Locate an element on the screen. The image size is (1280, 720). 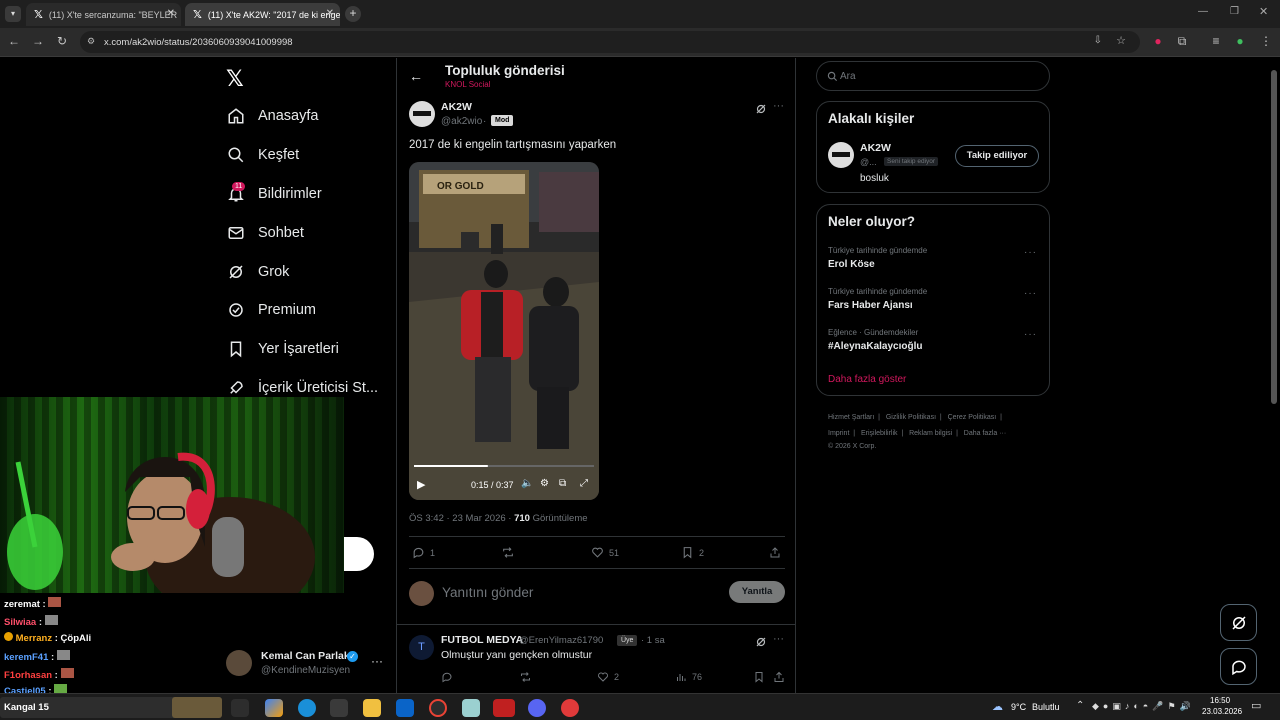
chrome-icon is located at coordinates (438, 708).